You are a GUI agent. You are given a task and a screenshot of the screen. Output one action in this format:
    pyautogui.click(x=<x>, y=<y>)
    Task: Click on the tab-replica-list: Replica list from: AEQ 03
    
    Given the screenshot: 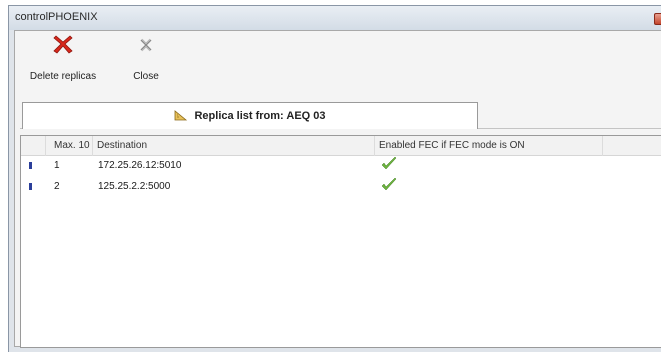 What is the action you would take?
    pyautogui.click(x=250, y=115)
    